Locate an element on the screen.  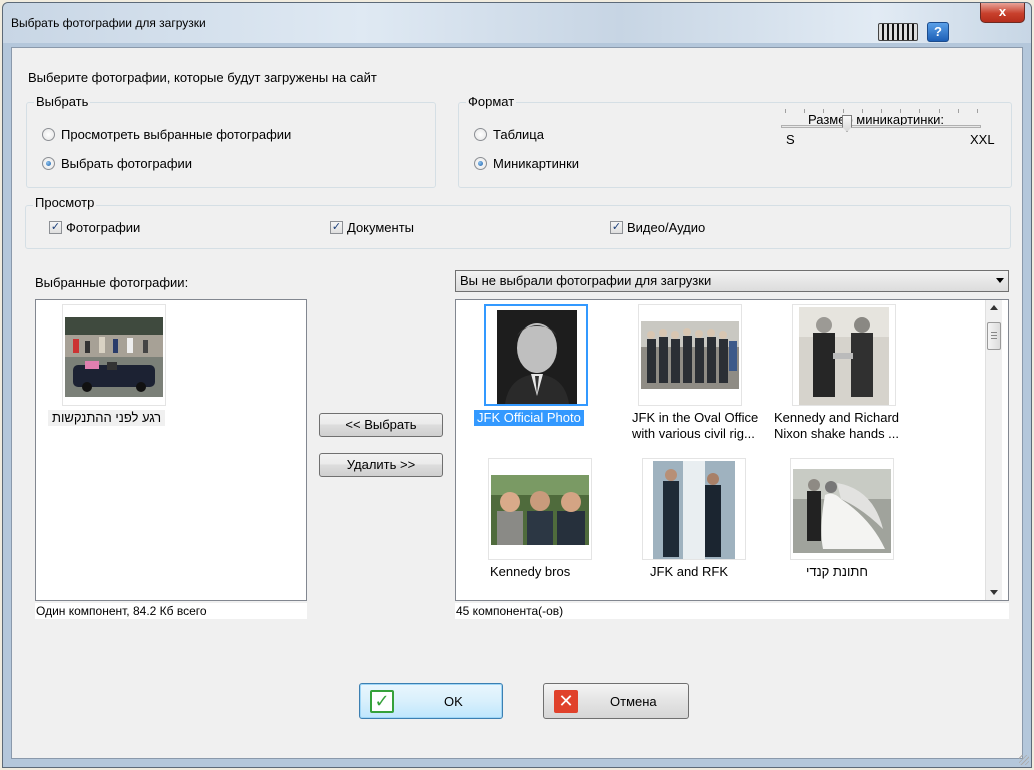
kennedy-bros-photo is located at coordinates (540, 510).